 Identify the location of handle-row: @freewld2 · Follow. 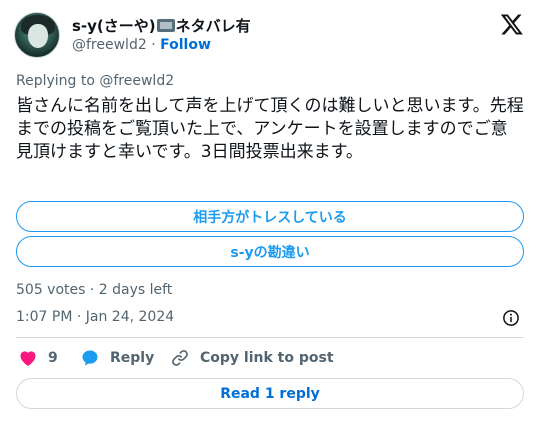
(141, 45).